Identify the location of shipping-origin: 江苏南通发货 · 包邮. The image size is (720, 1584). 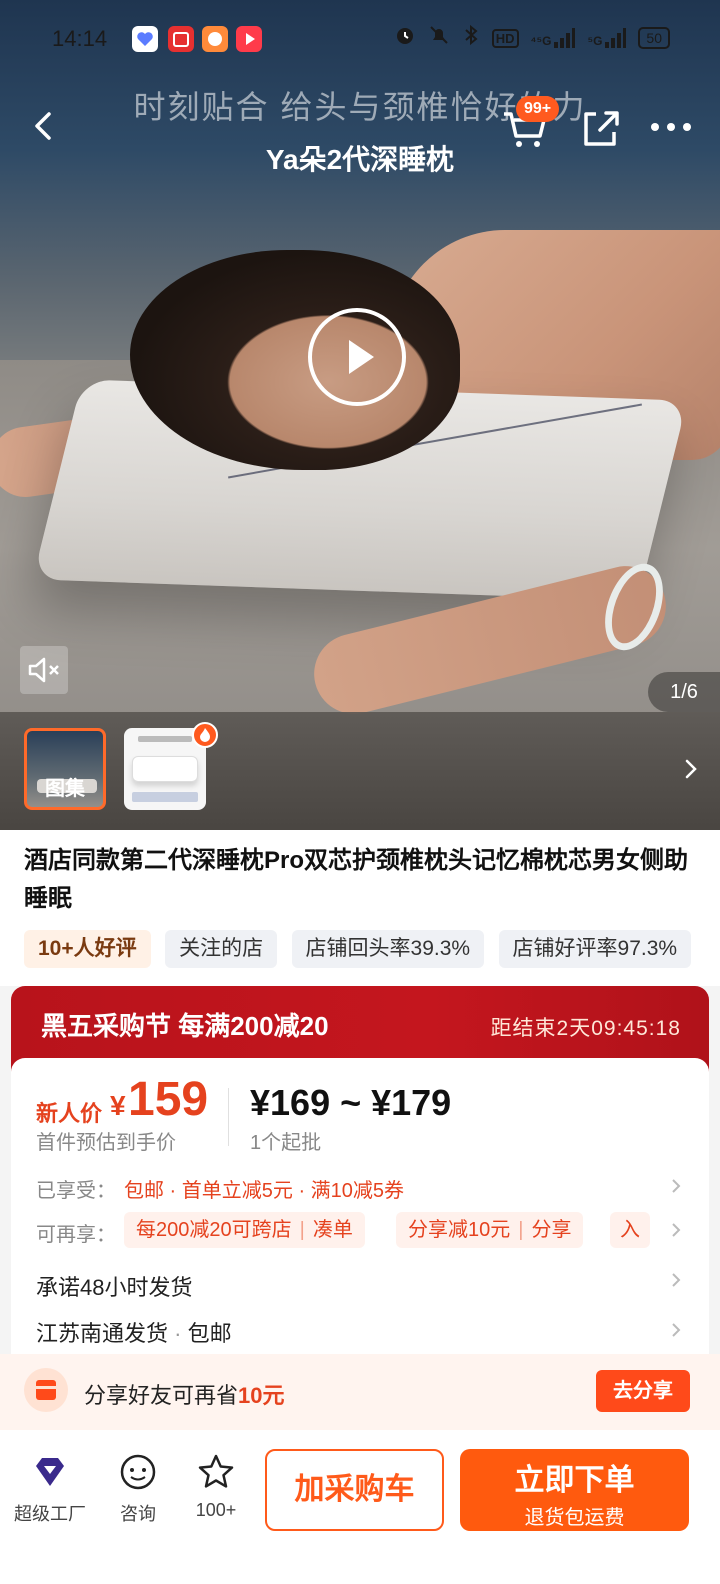
(134, 1332).